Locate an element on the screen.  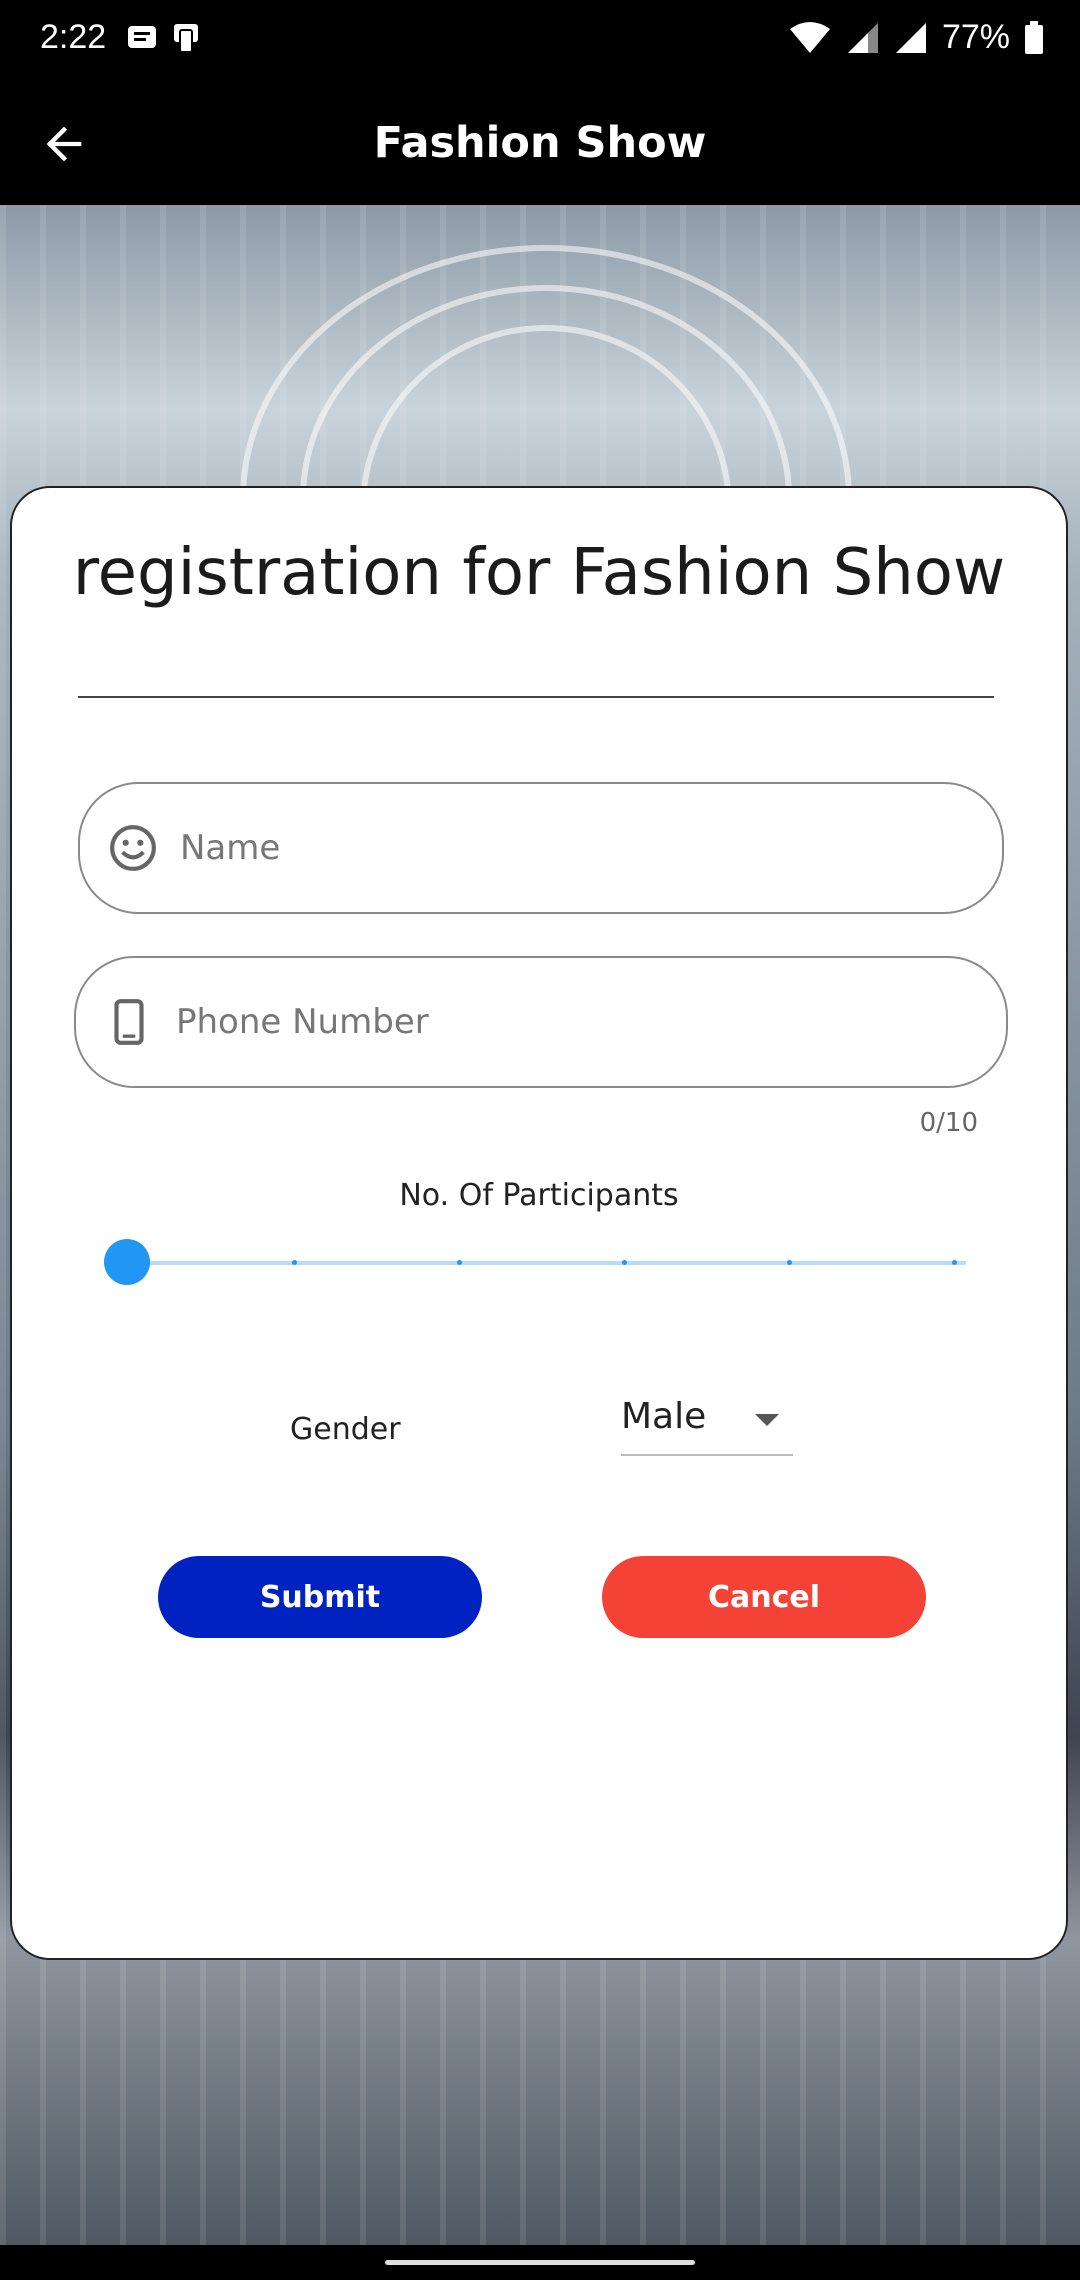
participants-slider-track is located at coordinates (547, 1263).